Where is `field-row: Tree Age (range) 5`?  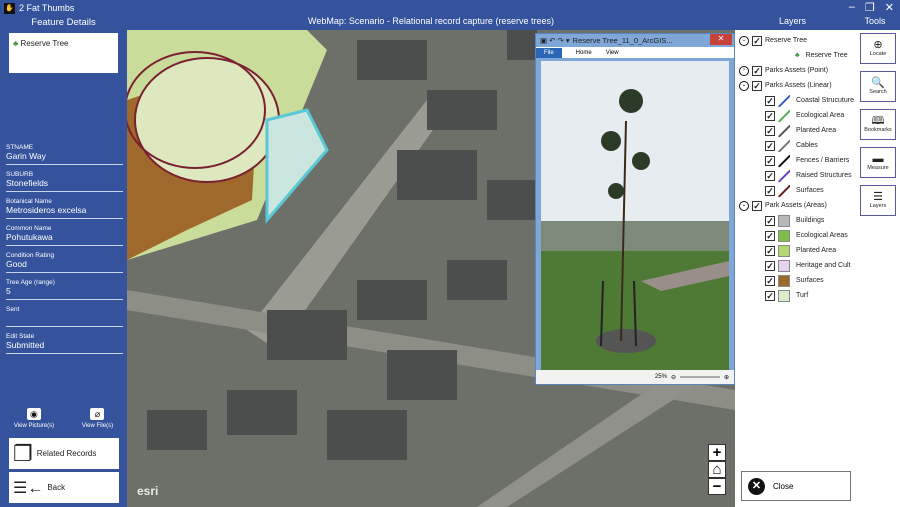
field-row: Tree Age (range) 5 is located at coordinates (64, 289).